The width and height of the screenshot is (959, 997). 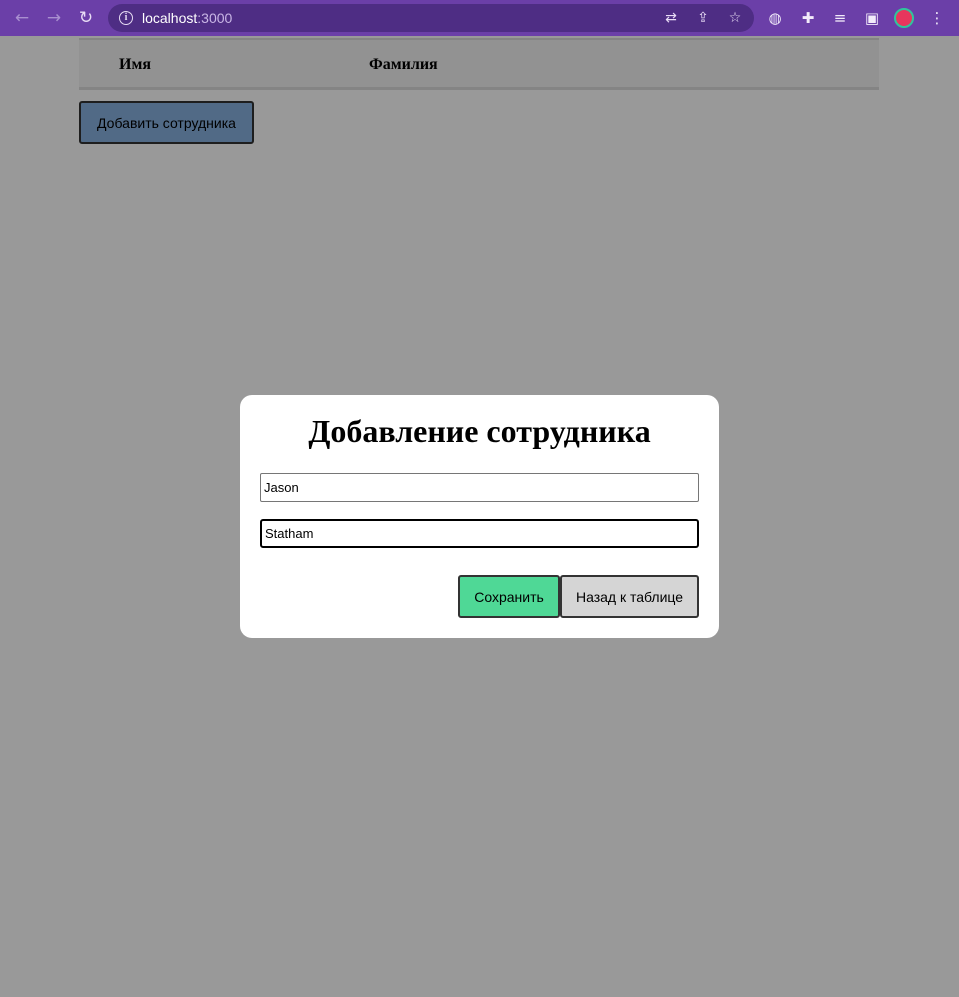 What do you see at coordinates (479, 533) in the screenshot?
I see `last-name-input` at bounding box center [479, 533].